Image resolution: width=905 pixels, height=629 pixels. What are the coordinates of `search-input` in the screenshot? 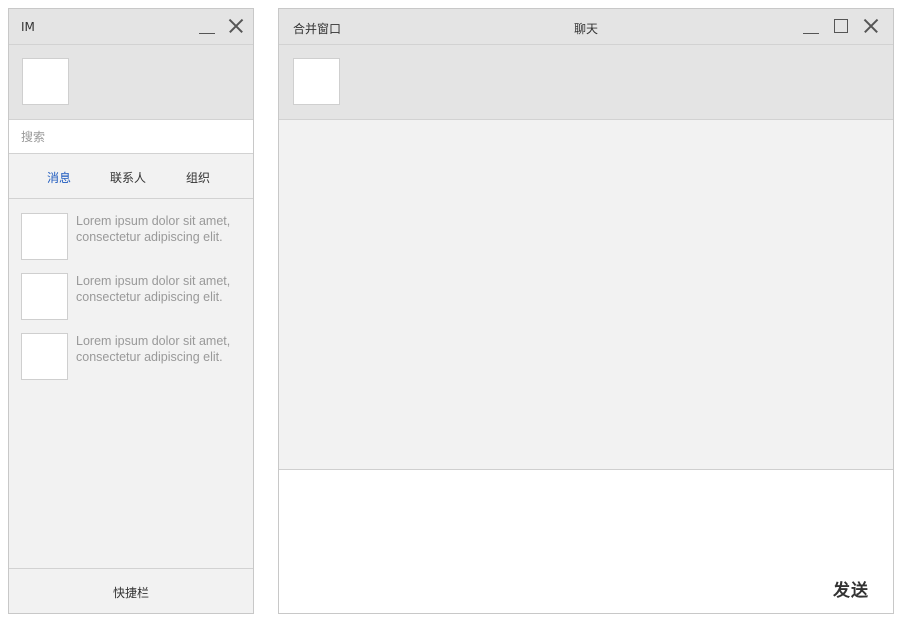 It's located at (131, 136).